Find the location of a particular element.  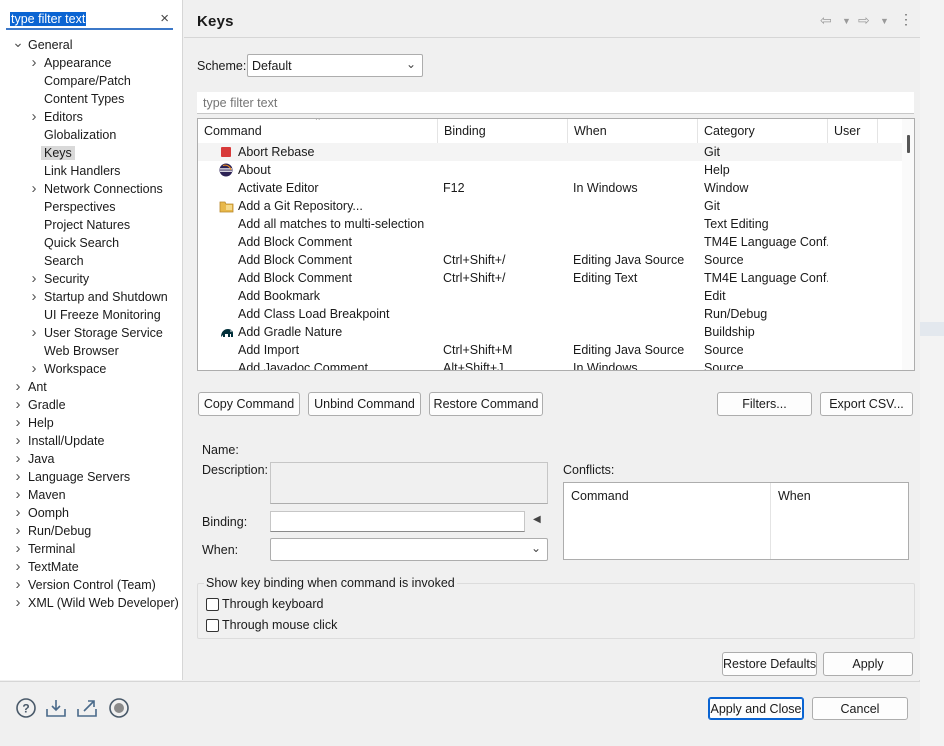

tree-item-label: Network Connections is located at coordinates (103, 189).